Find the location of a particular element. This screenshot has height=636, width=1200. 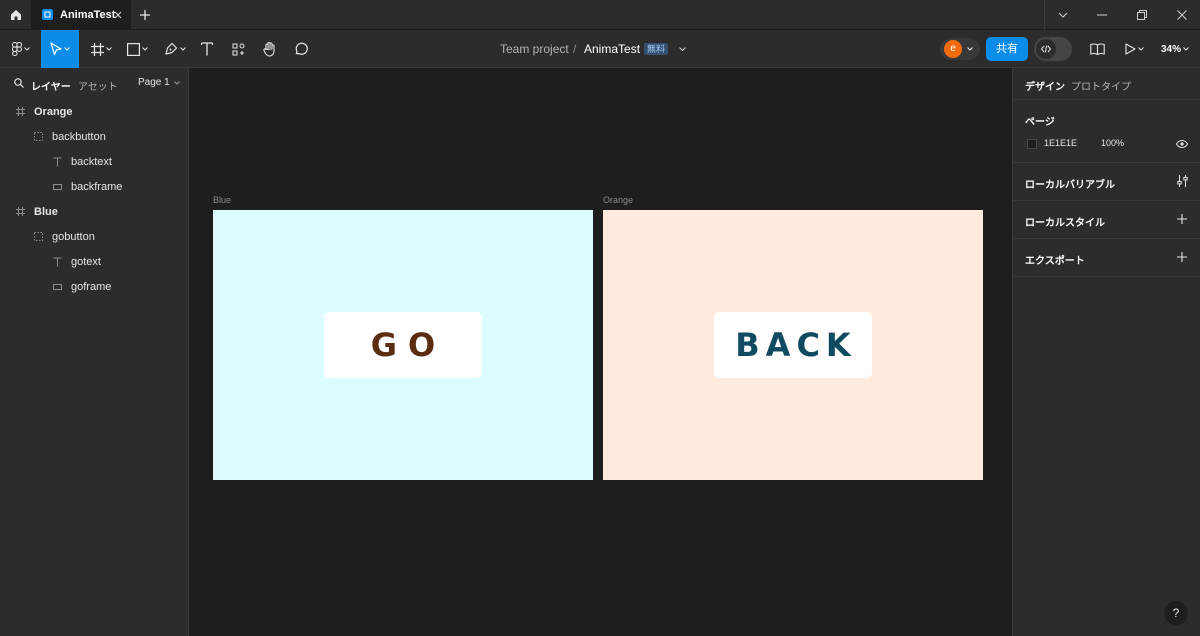

minimize-button is located at coordinates (1102, 15).